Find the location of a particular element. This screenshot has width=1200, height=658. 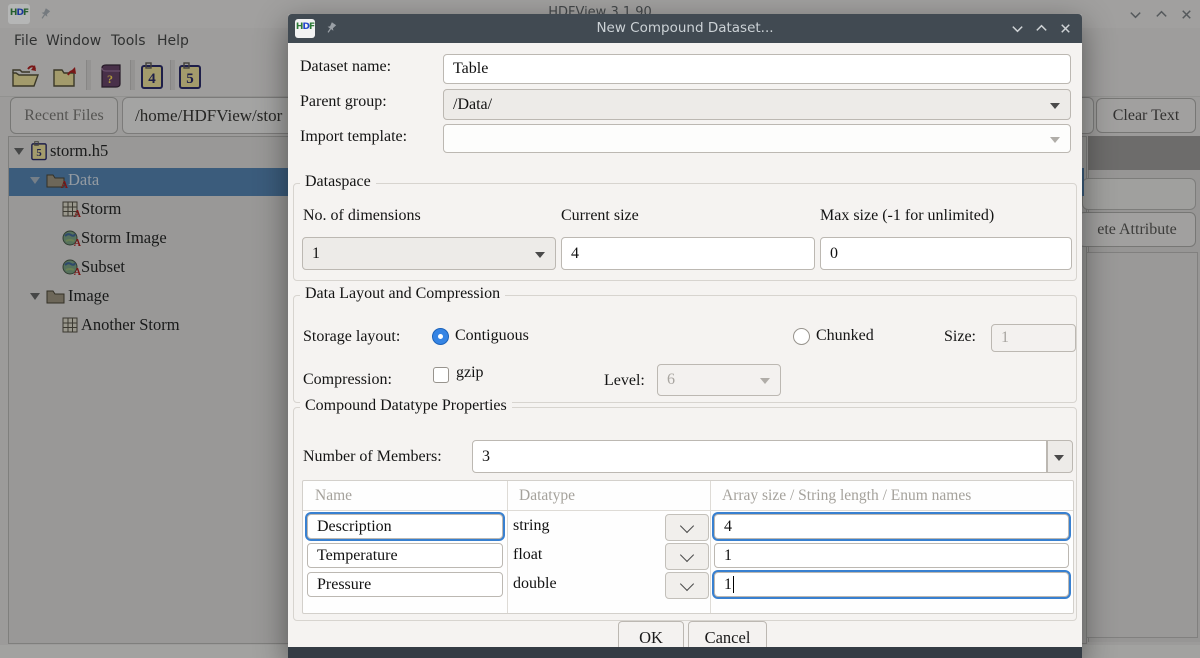

contiguous-radio is located at coordinates (440, 336).